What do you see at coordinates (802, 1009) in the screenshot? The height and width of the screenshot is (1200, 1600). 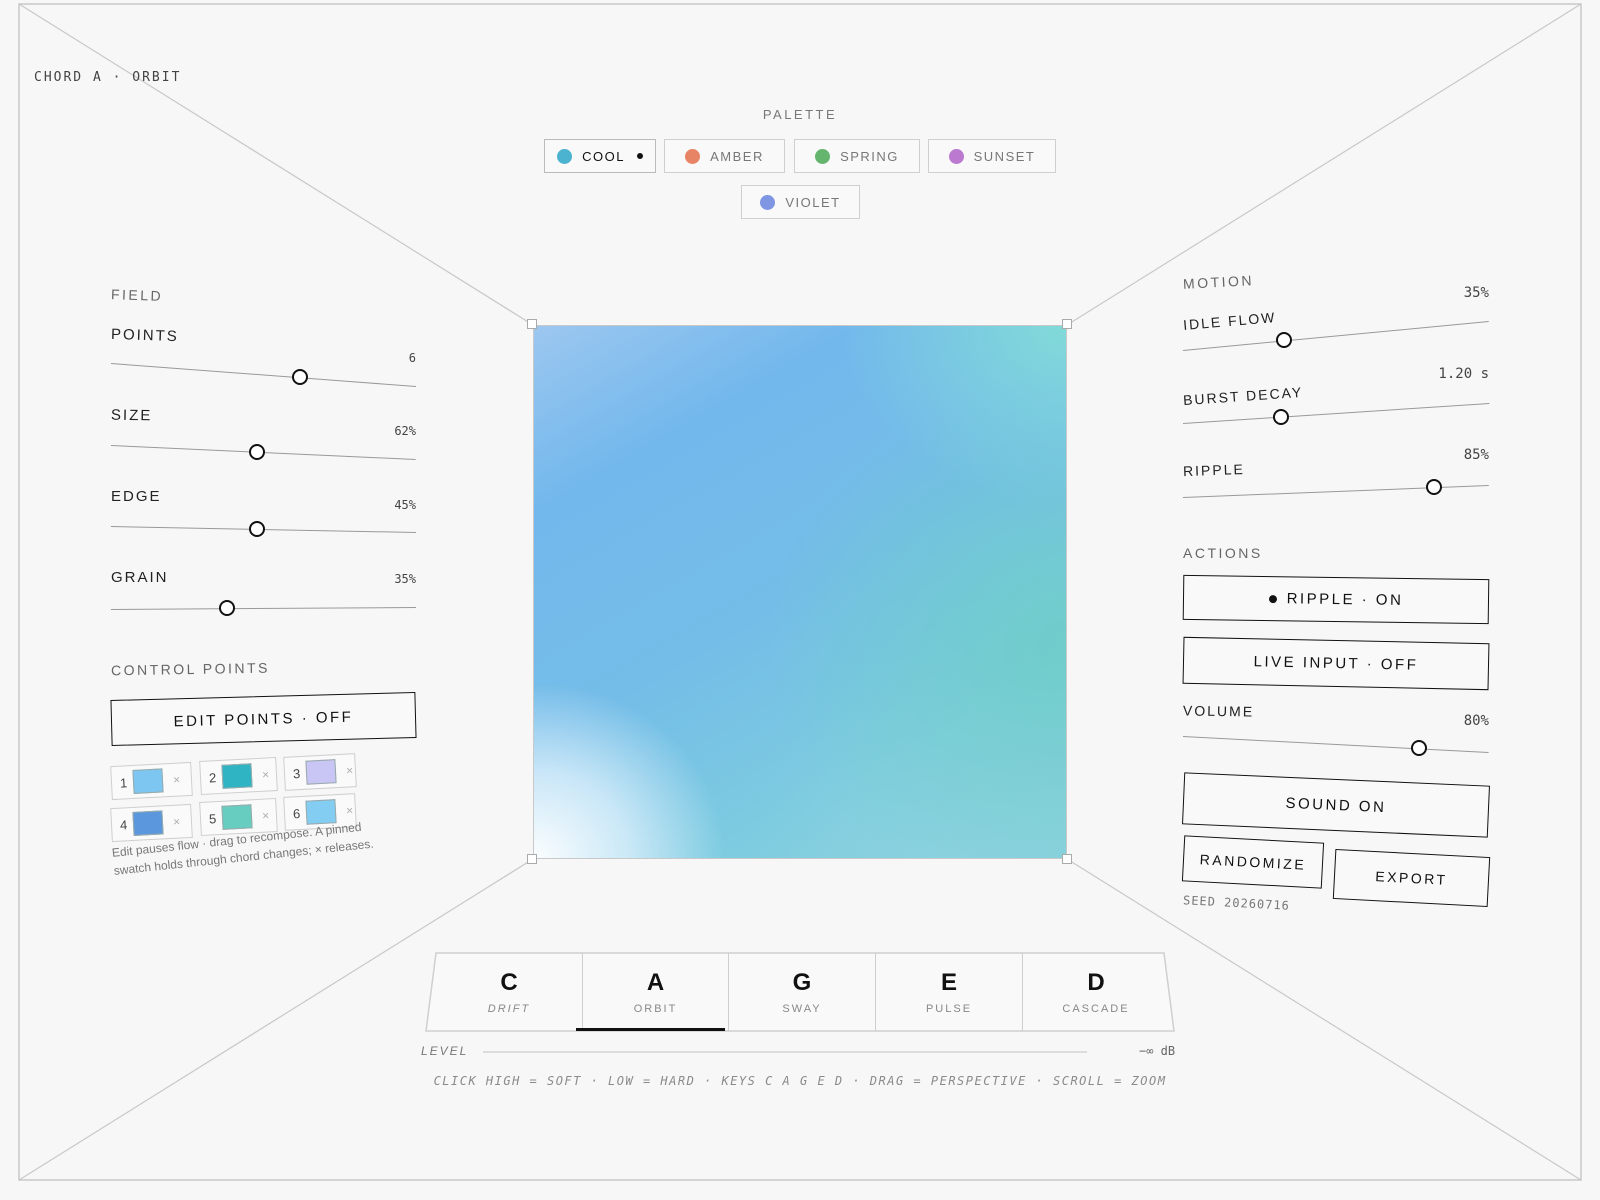 I see `chord-mode: SWAY` at bounding box center [802, 1009].